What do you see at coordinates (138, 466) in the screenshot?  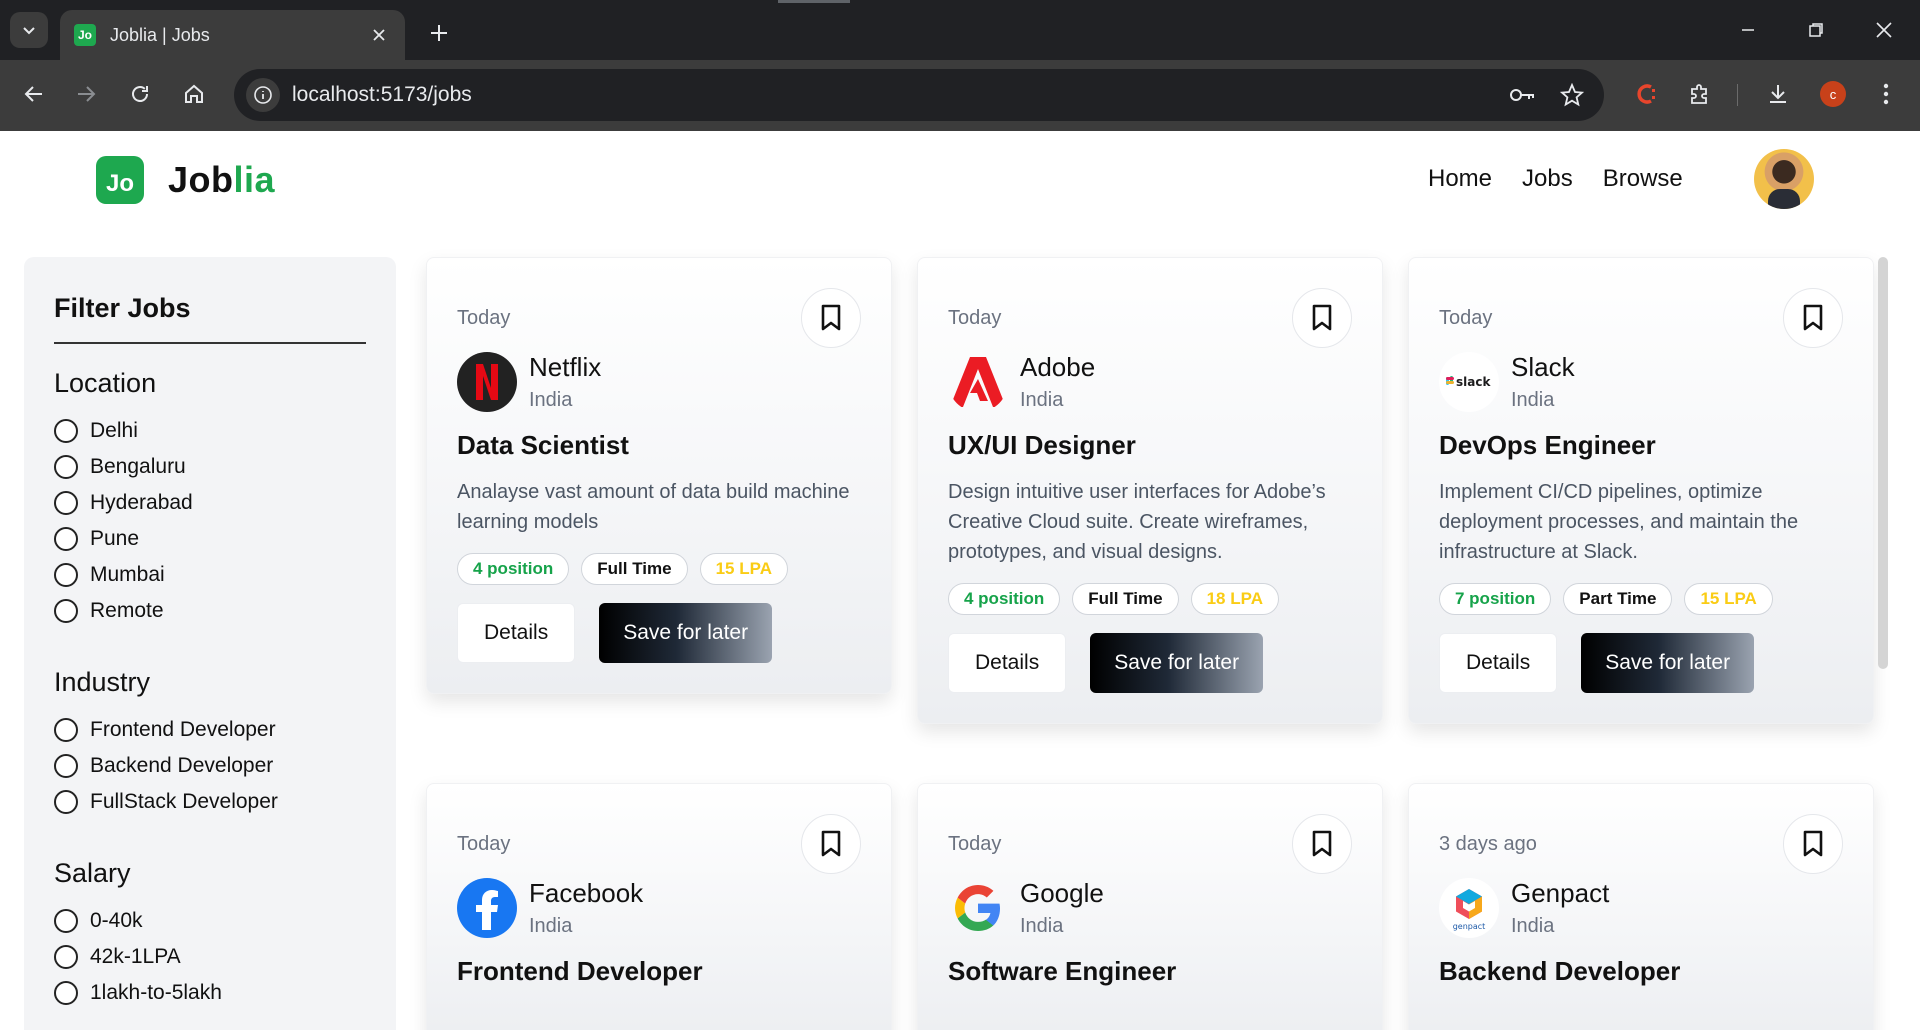 I see `option-label: Bengaluru` at bounding box center [138, 466].